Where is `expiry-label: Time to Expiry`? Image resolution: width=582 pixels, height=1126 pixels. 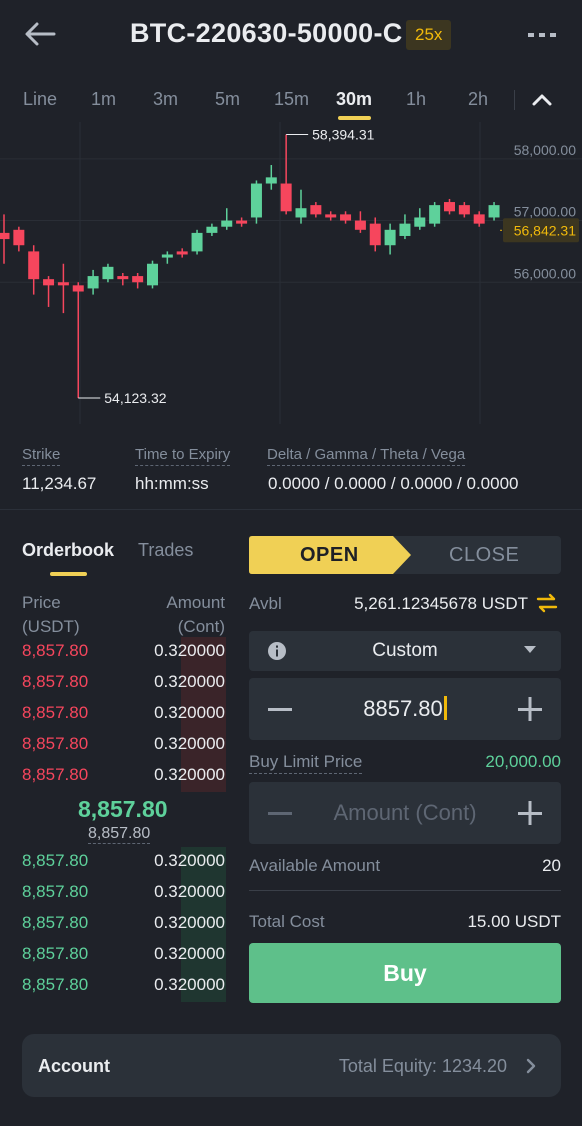
expiry-label: Time to Expiry is located at coordinates (183, 456).